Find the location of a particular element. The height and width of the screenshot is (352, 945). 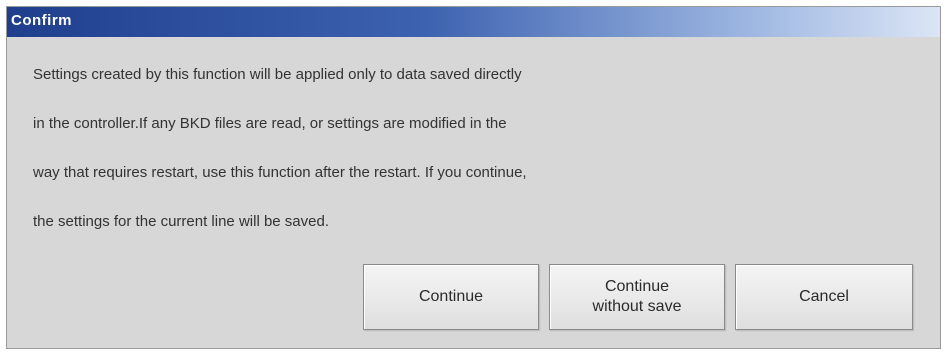

continue-without-save-button: Continue without save is located at coordinates (637, 297).